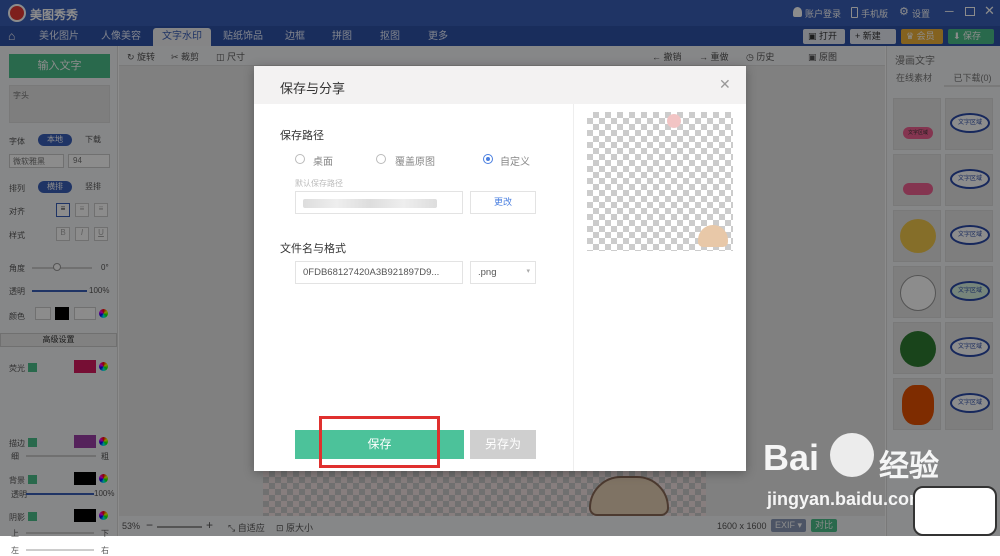  I want to click on preview-image, so click(660, 181).